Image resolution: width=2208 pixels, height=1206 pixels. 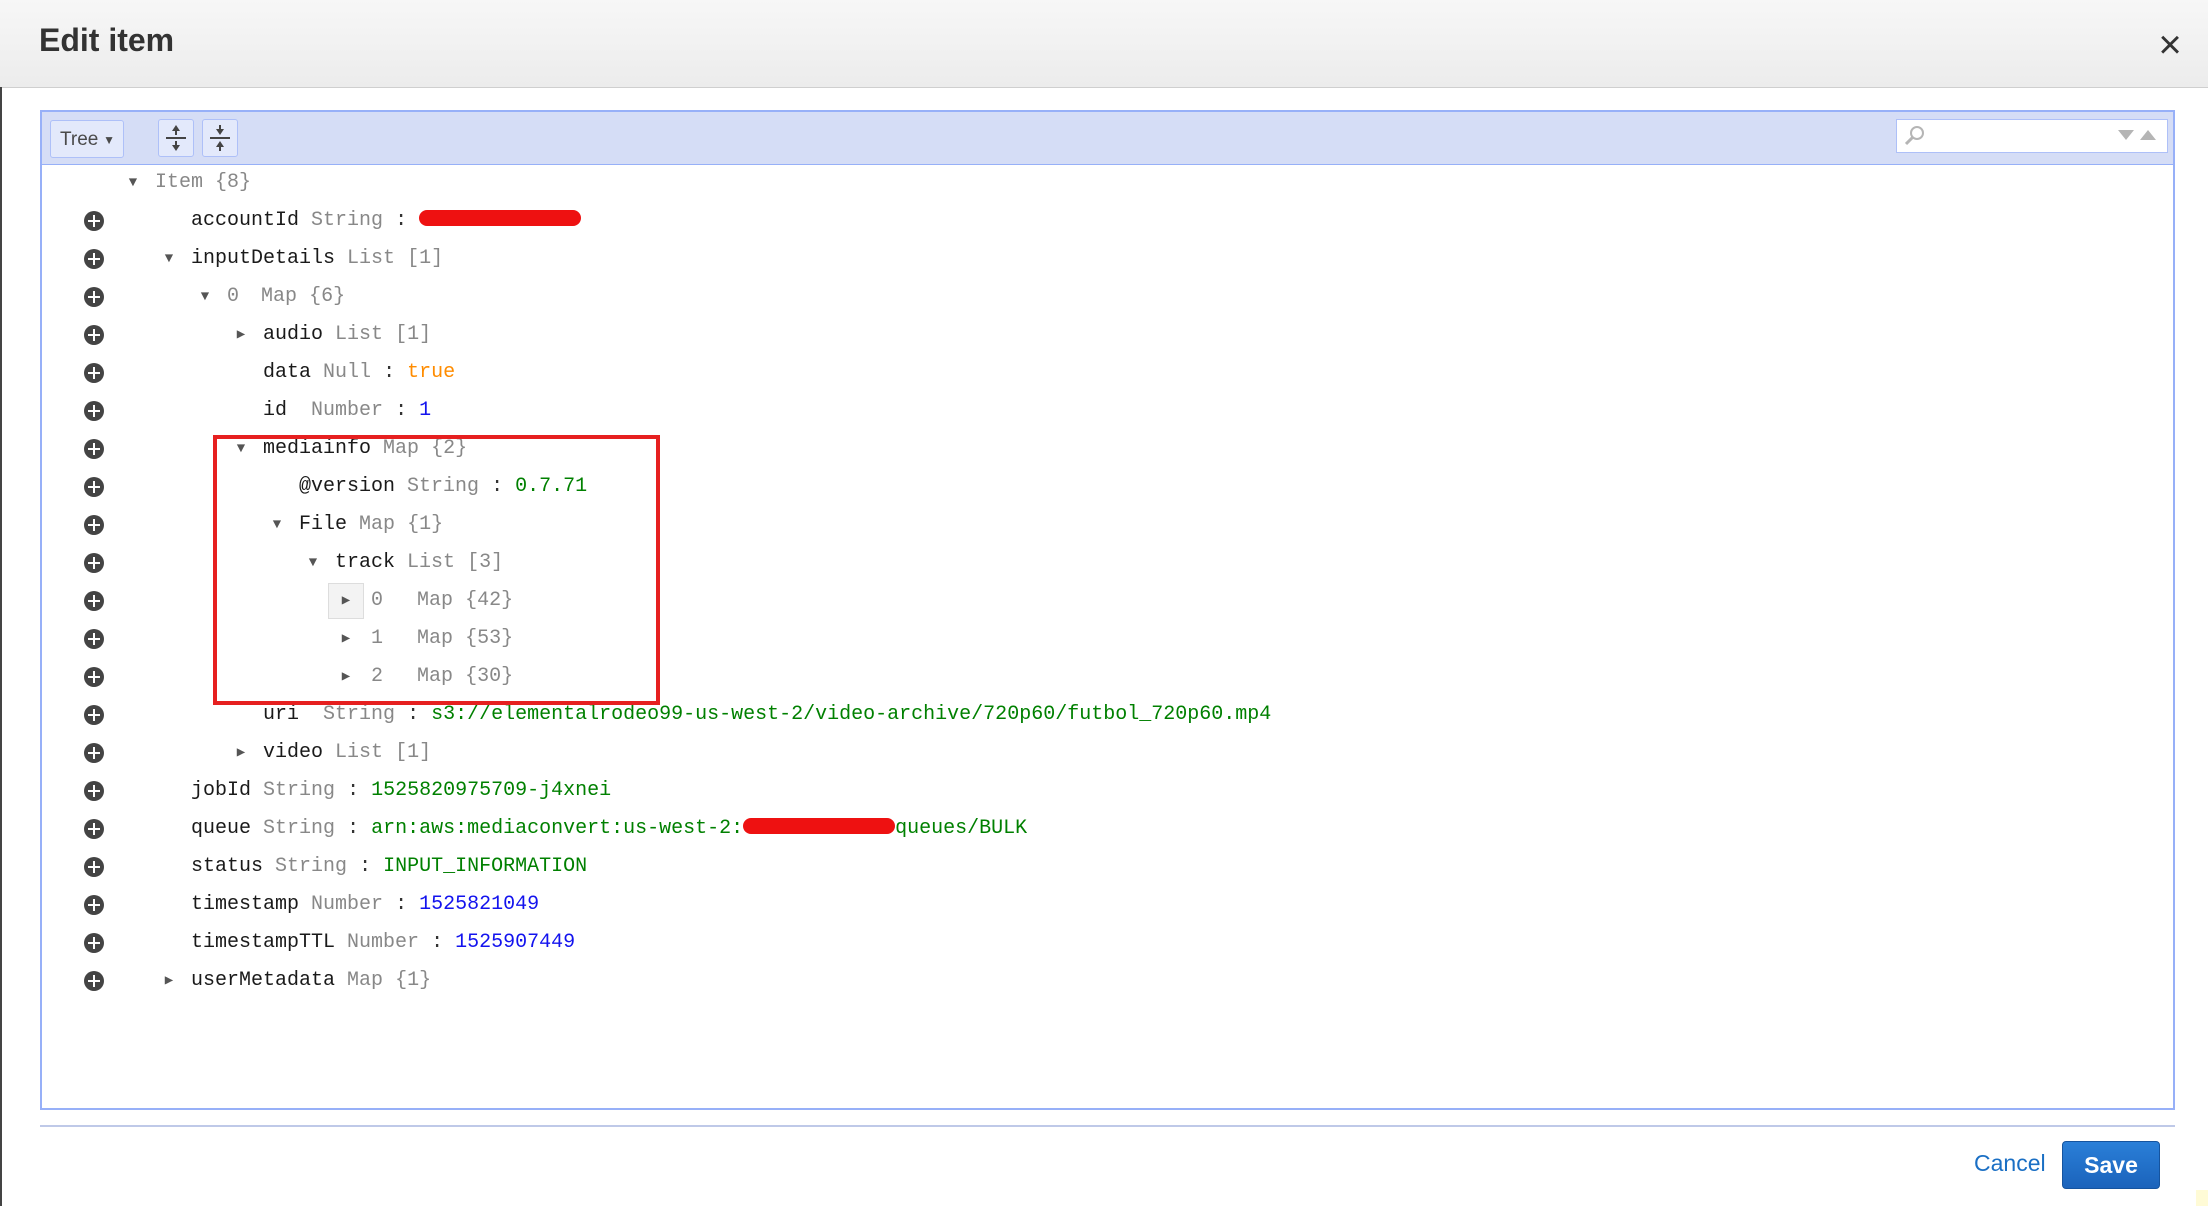 I want to click on close-icon: ×, so click(x=2170, y=45).